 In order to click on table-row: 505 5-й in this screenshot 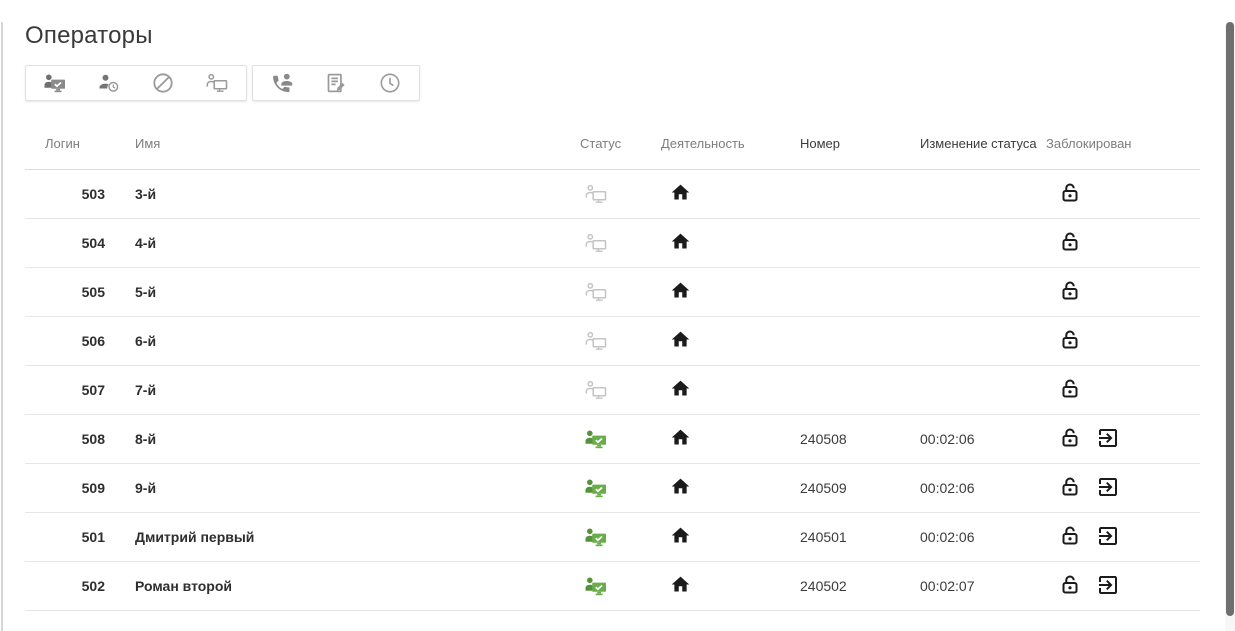, I will do `click(612, 292)`.